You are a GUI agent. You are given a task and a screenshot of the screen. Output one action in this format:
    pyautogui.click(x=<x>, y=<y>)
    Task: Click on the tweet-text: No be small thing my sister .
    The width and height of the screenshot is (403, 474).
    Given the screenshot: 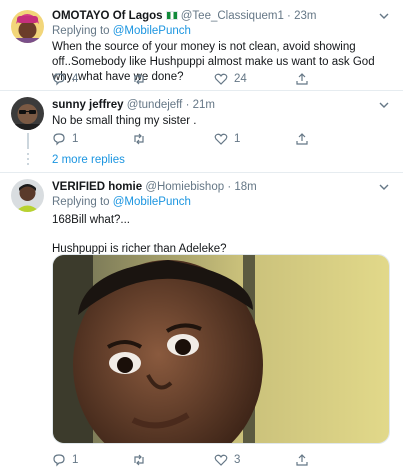 What is the action you would take?
    pyautogui.click(x=124, y=121)
    